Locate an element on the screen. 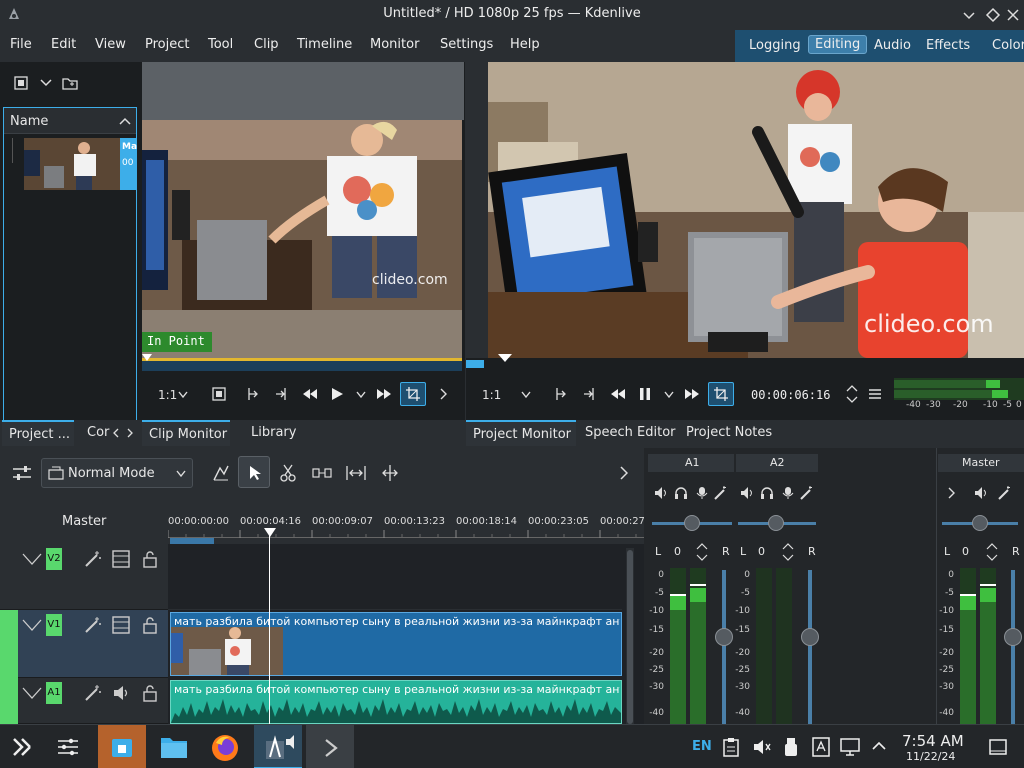  tab-project-notes: Project Notes is located at coordinates (726, 433).